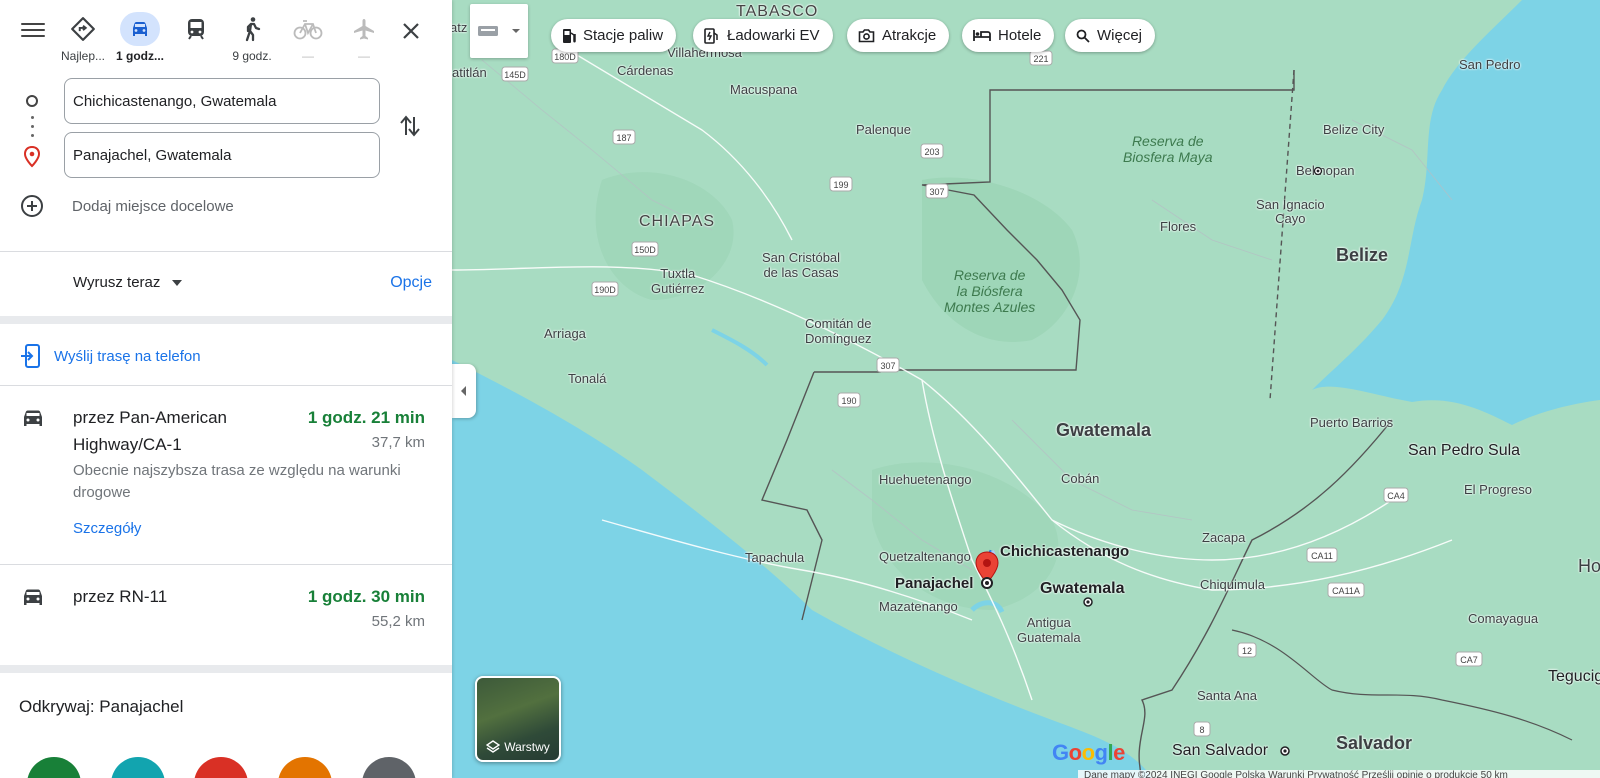 This screenshot has height=778, width=1600. What do you see at coordinates (120, 596) in the screenshot?
I see `route-via: przez RN-11` at bounding box center [120, 596].